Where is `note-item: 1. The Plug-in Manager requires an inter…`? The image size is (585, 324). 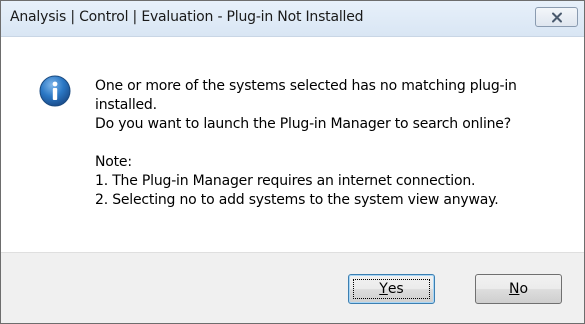
note-item: 1. The Plug-in Manager requires an inter… is located at coordinates (285, 181).